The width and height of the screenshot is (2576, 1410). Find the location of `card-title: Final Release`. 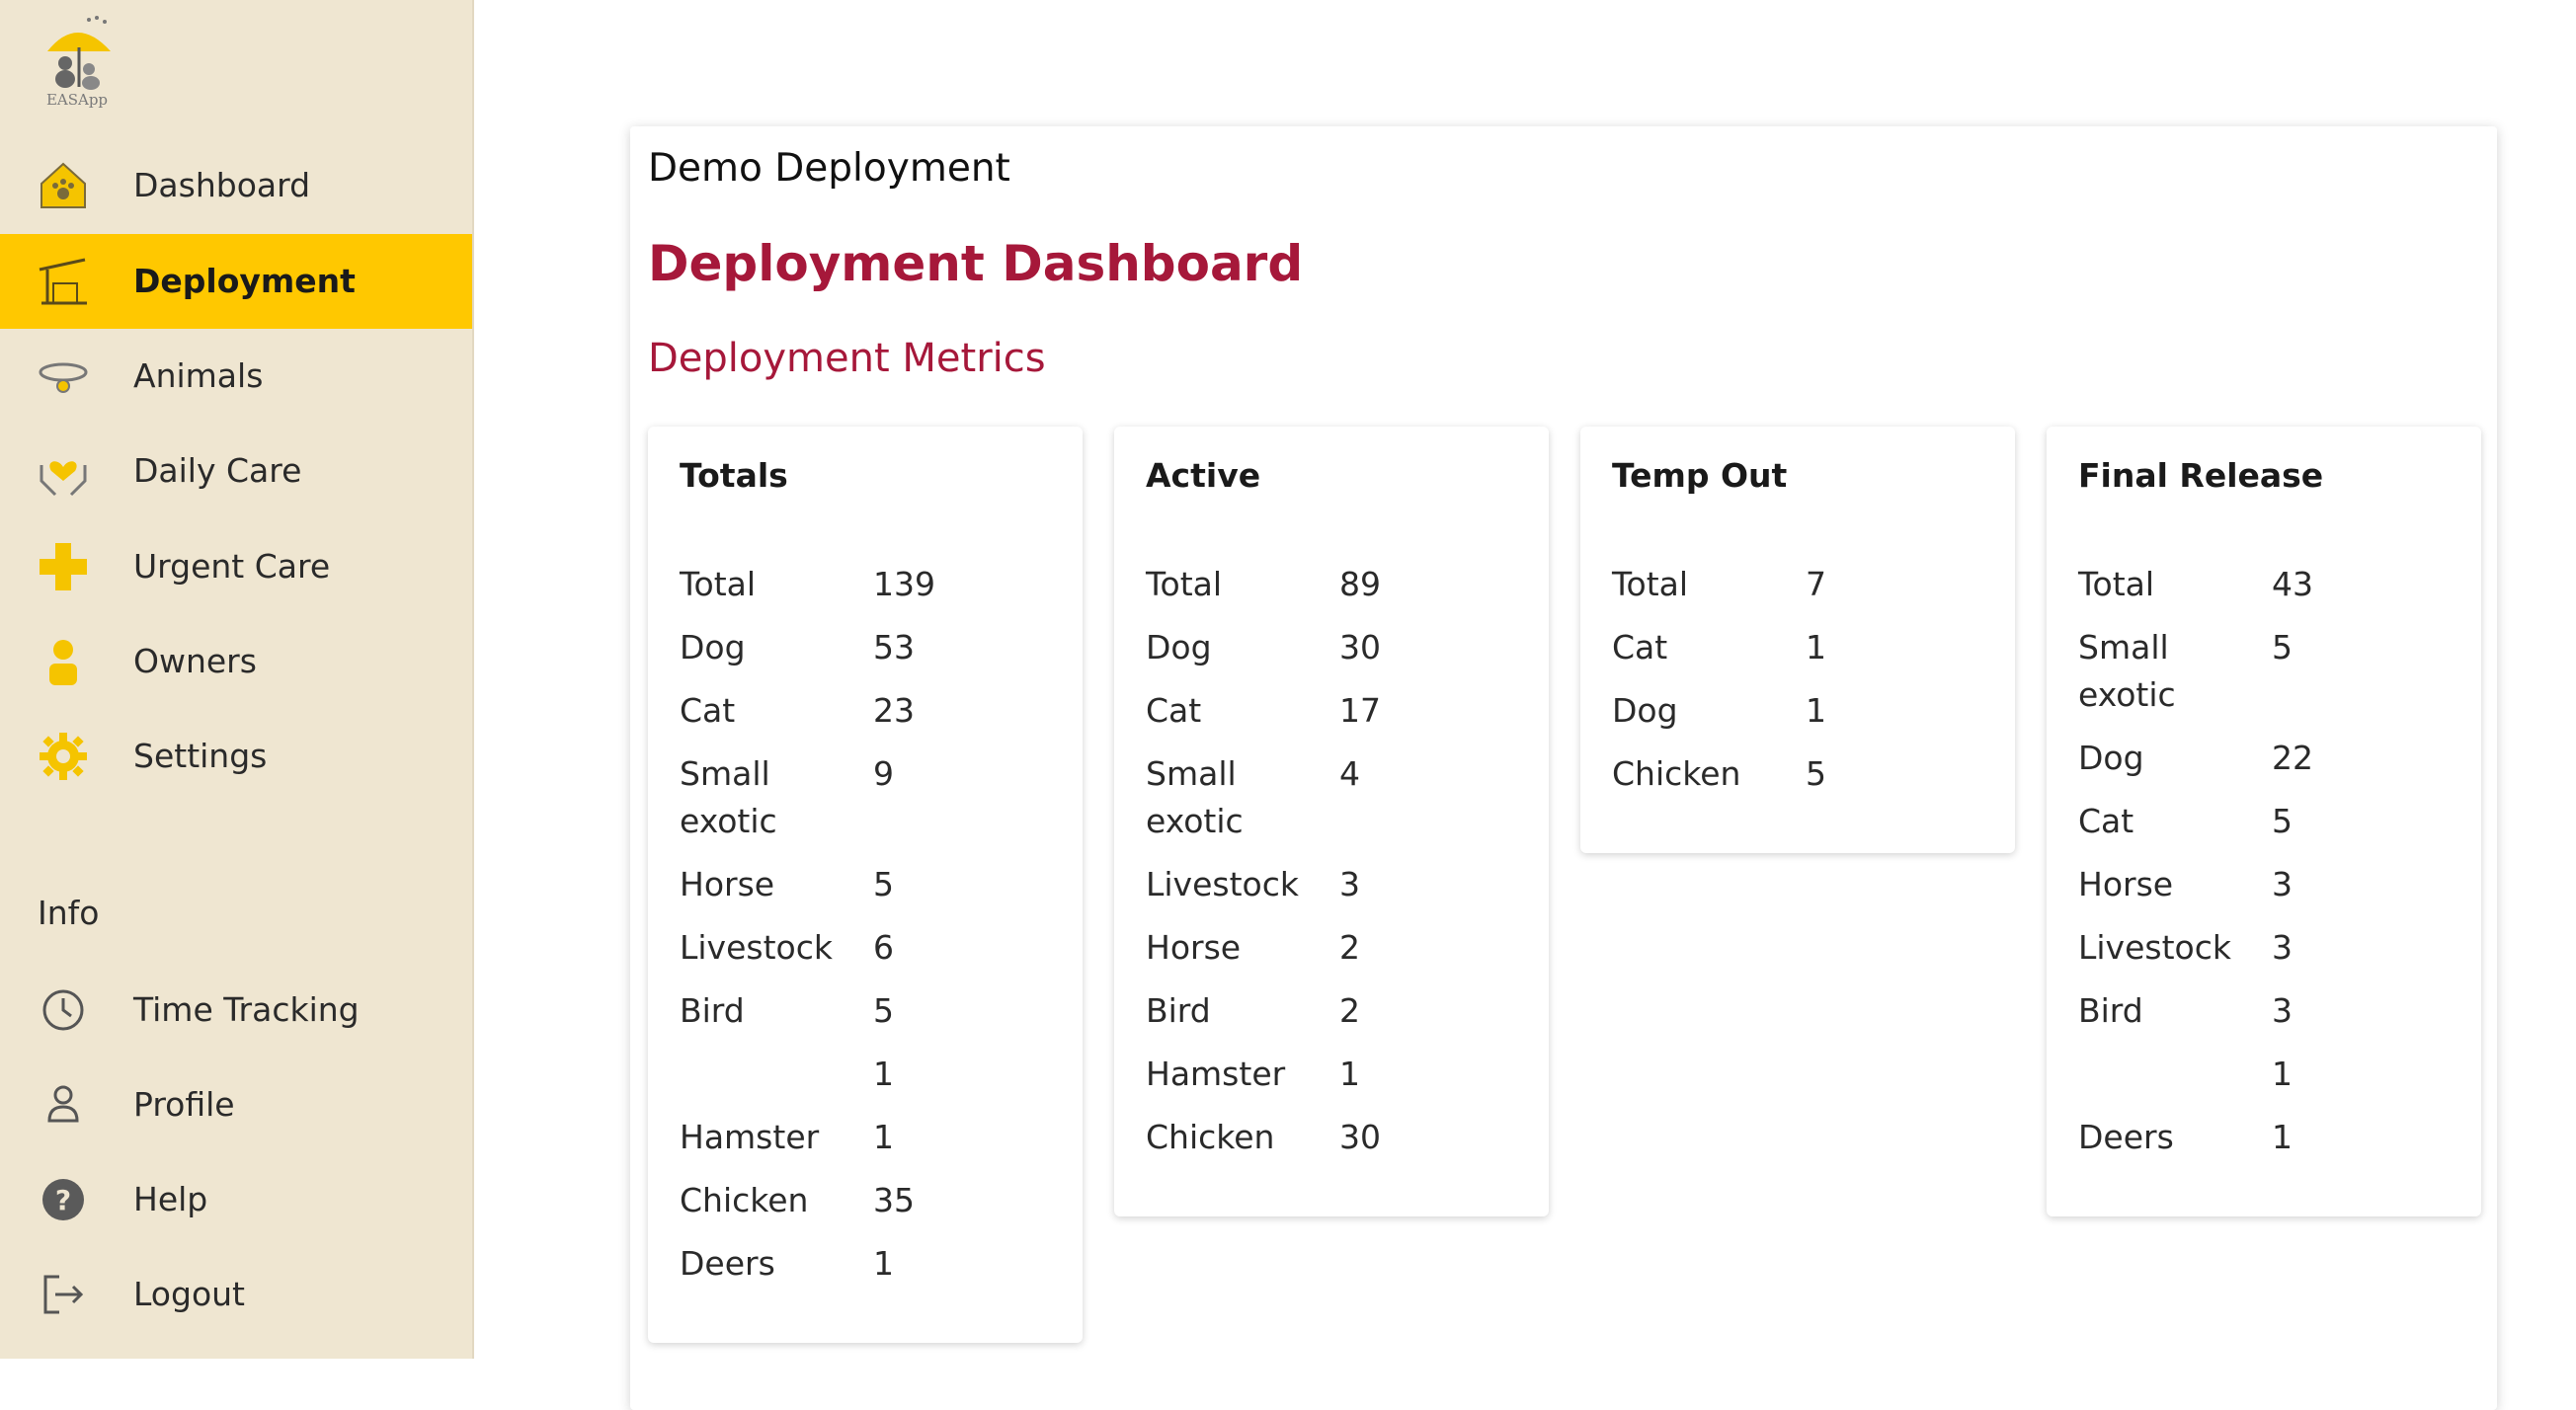

card-title: Final Release is located at coordinates (2201, 475).